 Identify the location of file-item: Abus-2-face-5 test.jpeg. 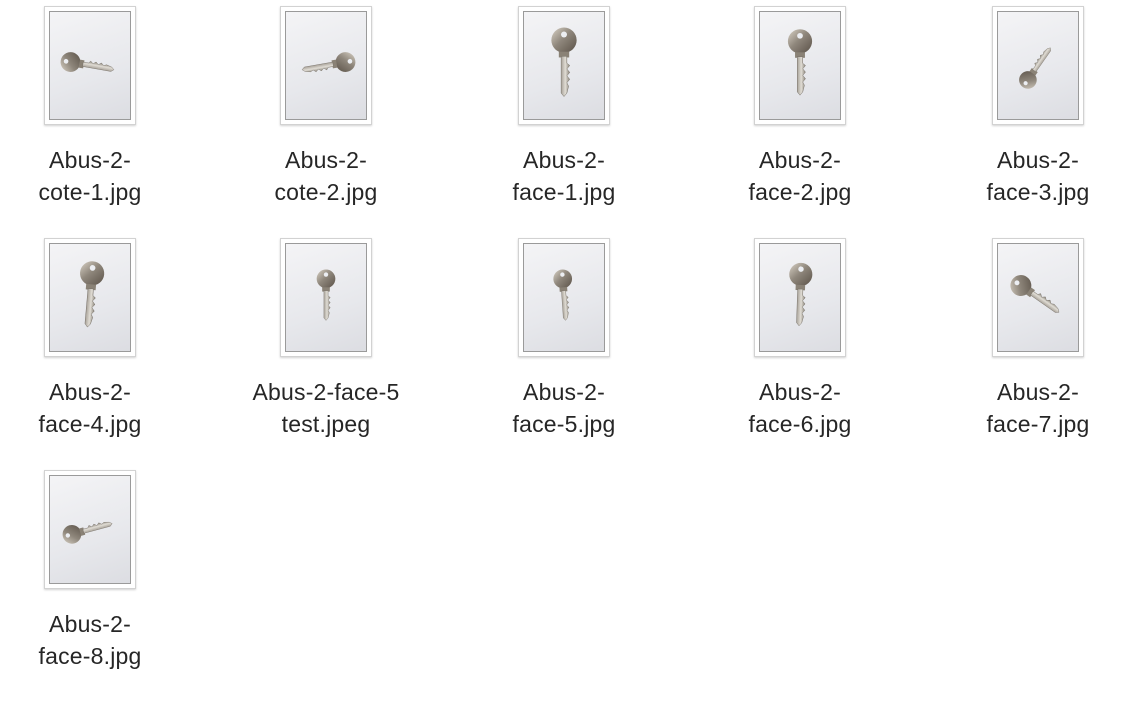
(326, 339).